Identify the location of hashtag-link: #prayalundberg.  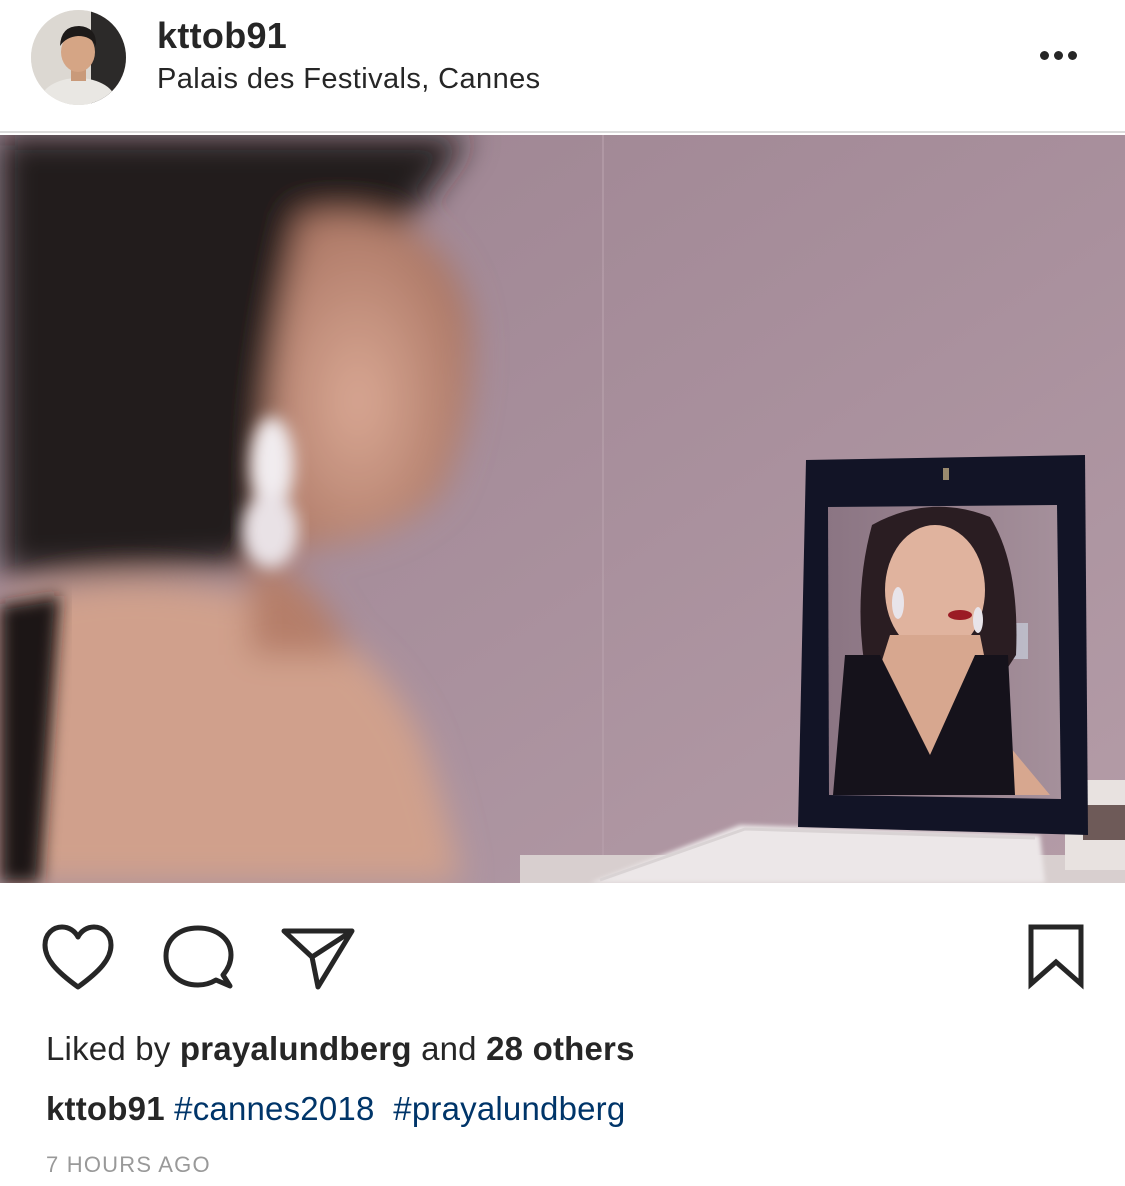
(509, 1108).